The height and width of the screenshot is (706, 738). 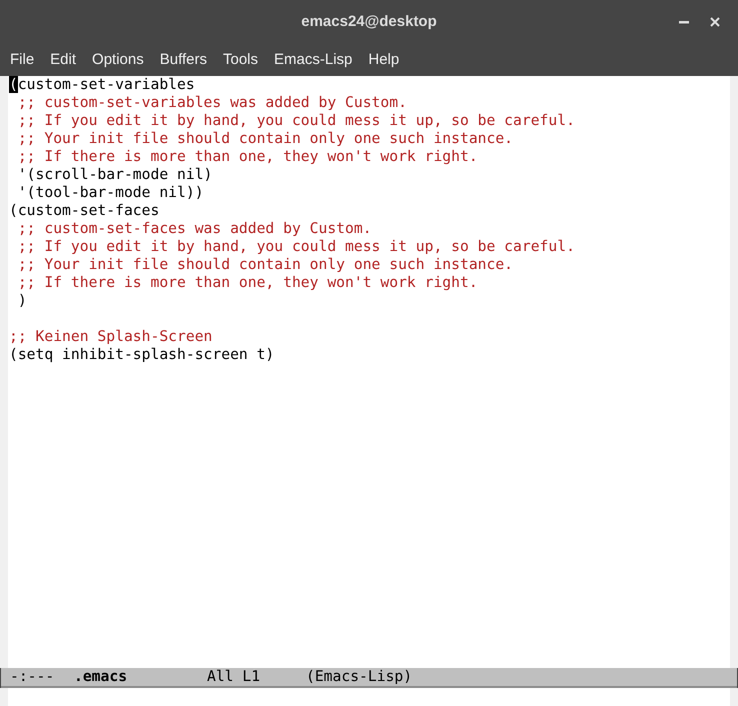 I want to click on close-icon, so click(x=715, y=22).